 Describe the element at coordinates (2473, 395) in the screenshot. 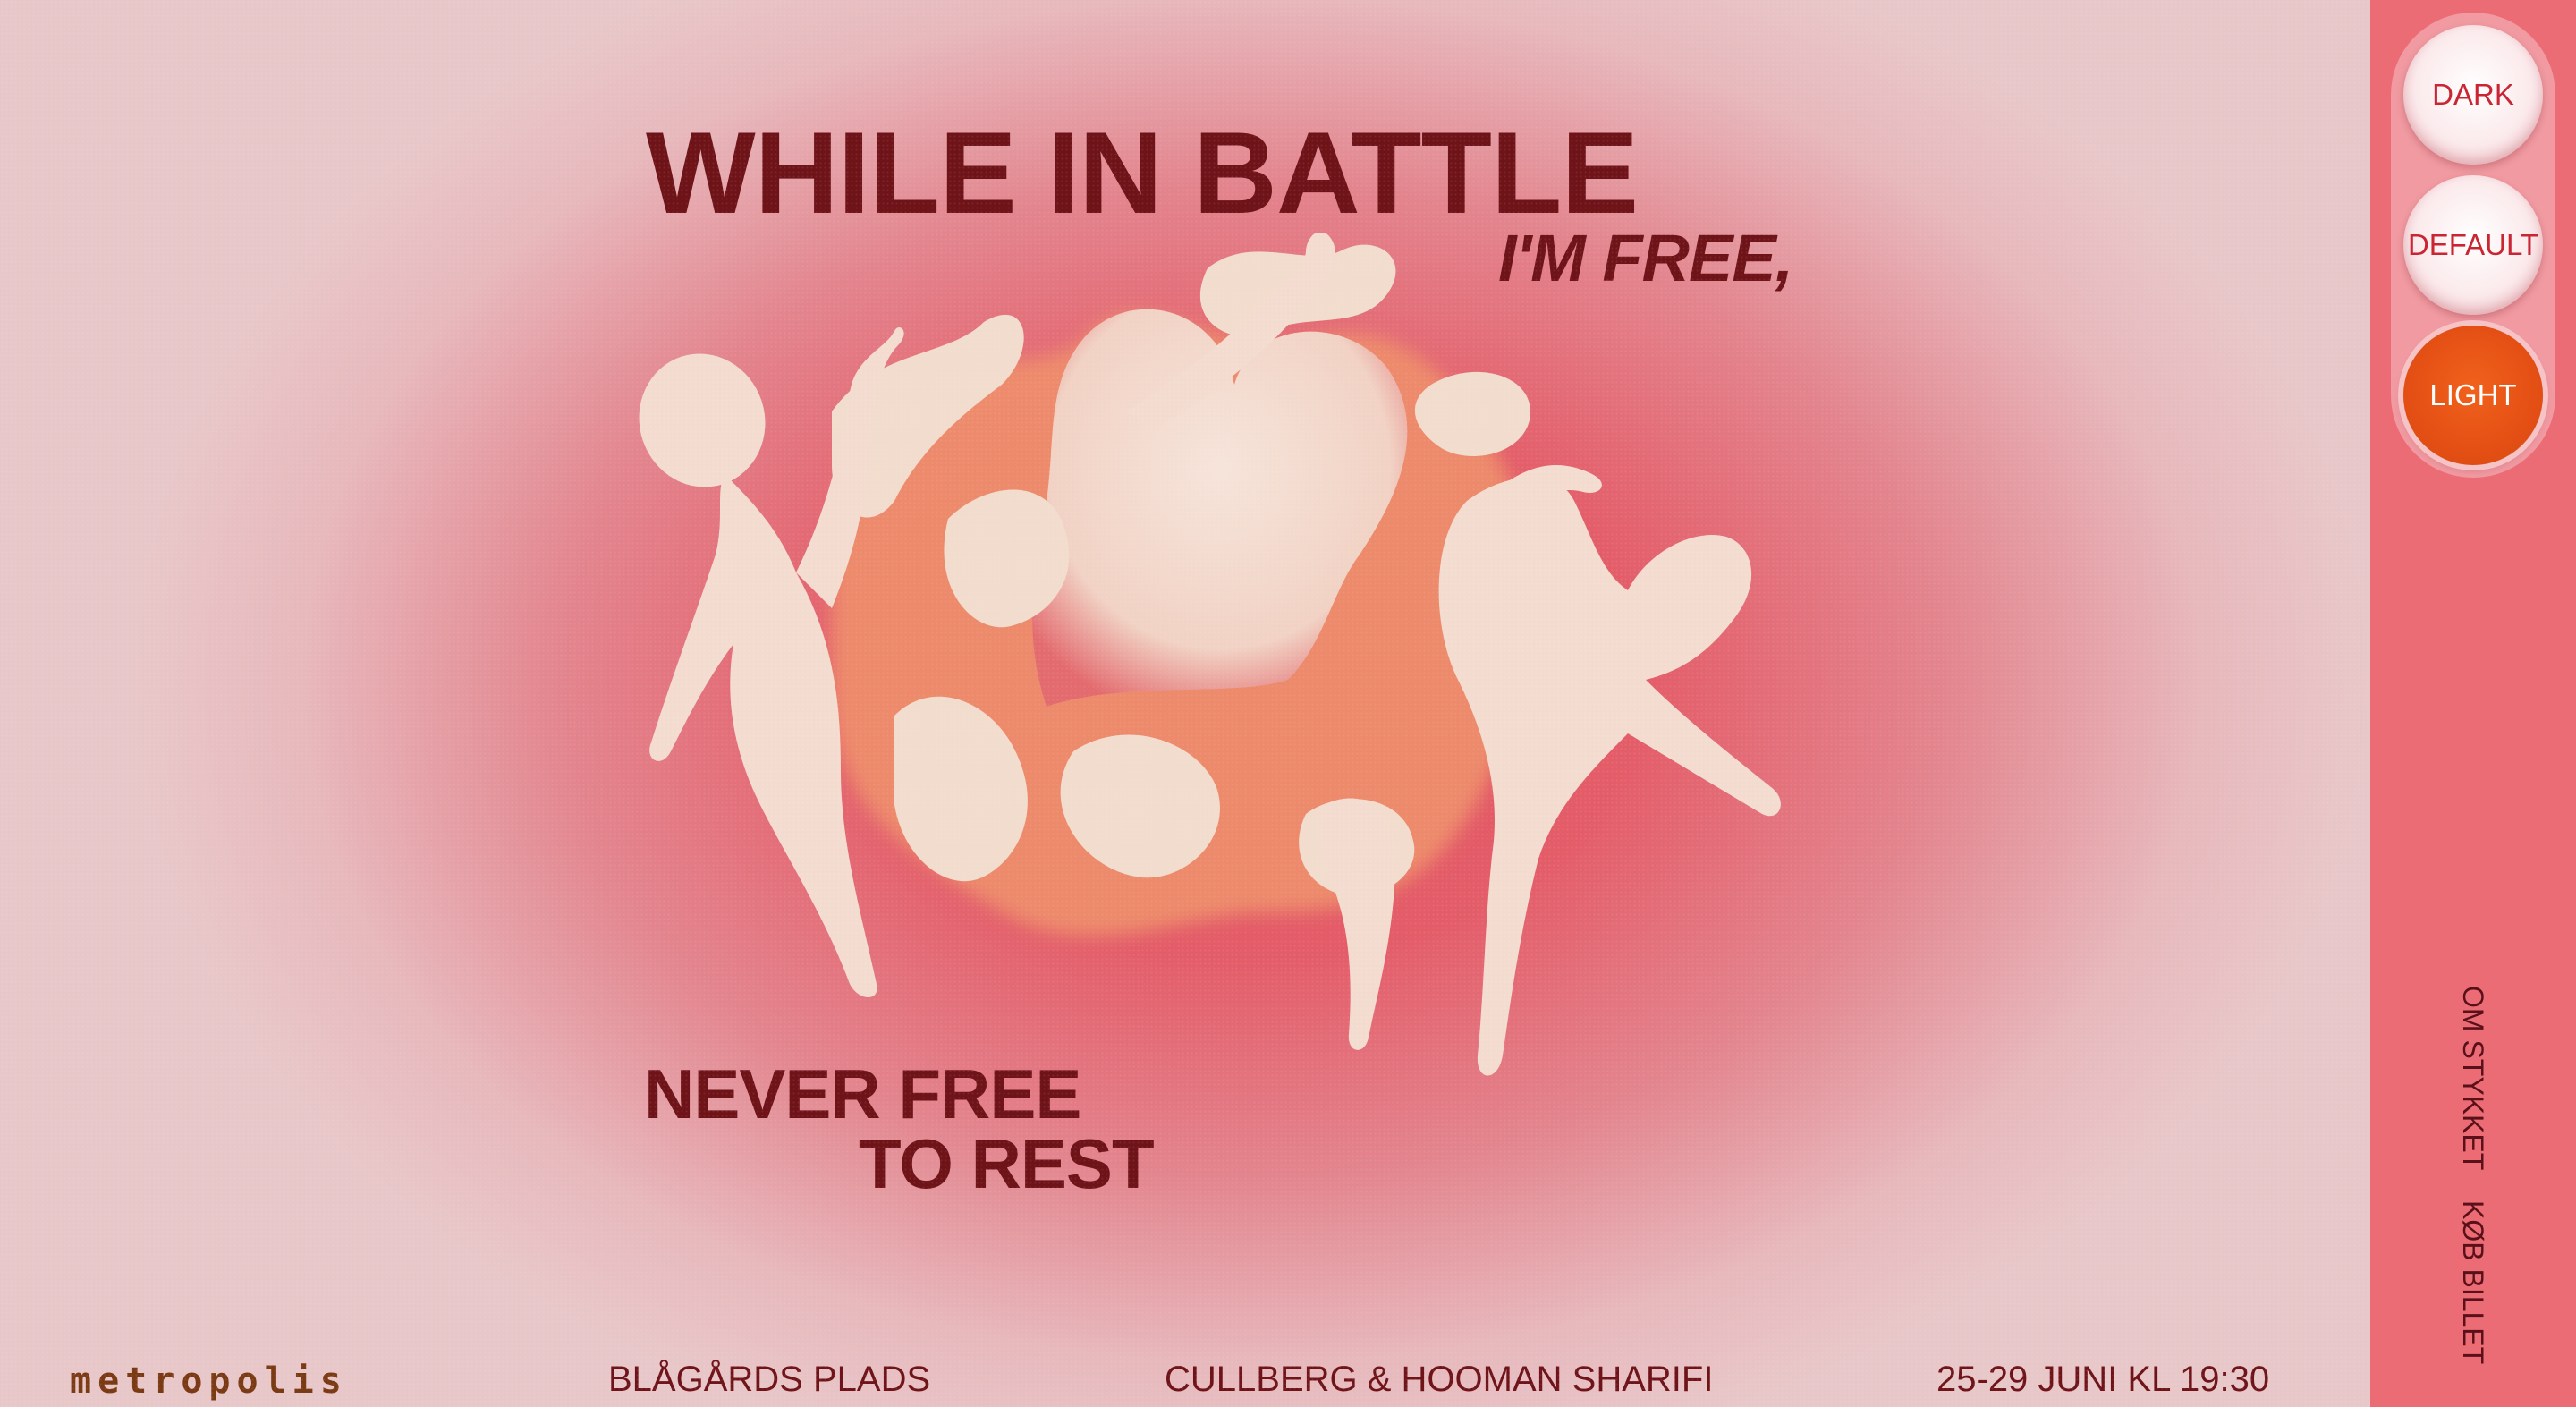

I see `theme-light-button: LIGHT` at that location.